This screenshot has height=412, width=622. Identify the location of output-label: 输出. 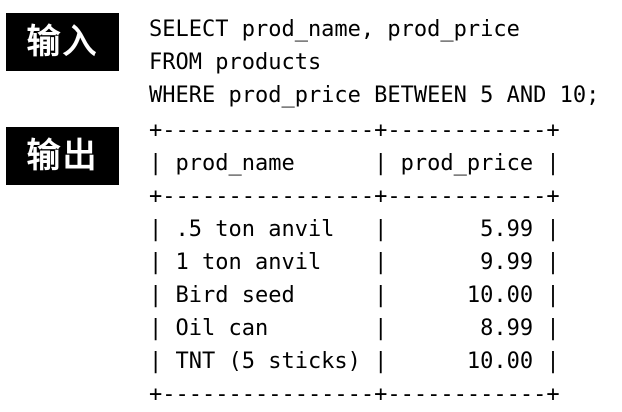
(62, 156).